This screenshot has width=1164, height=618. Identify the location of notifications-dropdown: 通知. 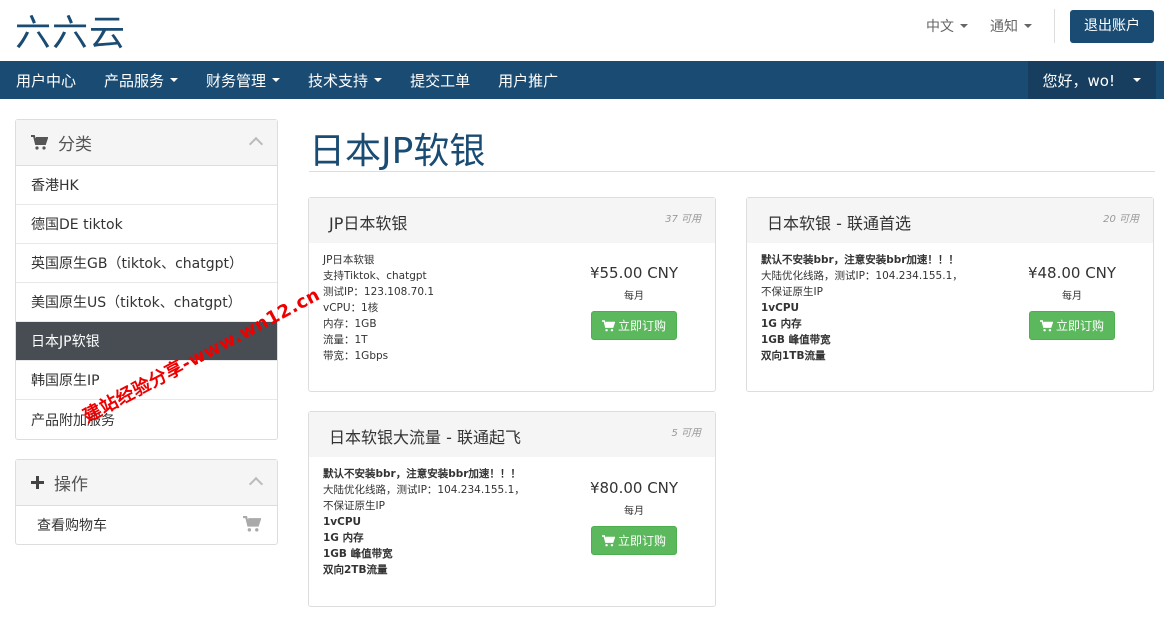
(1011, 26).